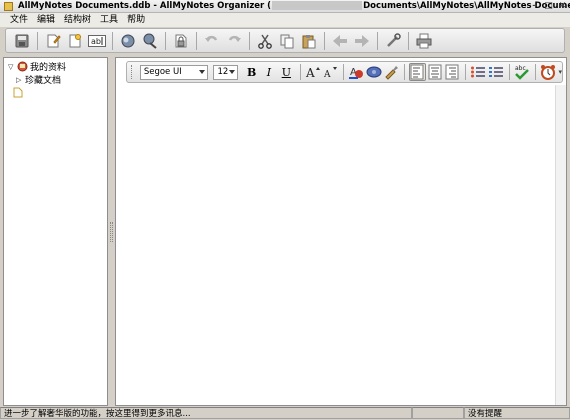 The width and height of the screenshot is (570, 420). What do you see at coordinates (265, 41) in the screenshot?
I see `cut-button` at bounding box center [265, 41].